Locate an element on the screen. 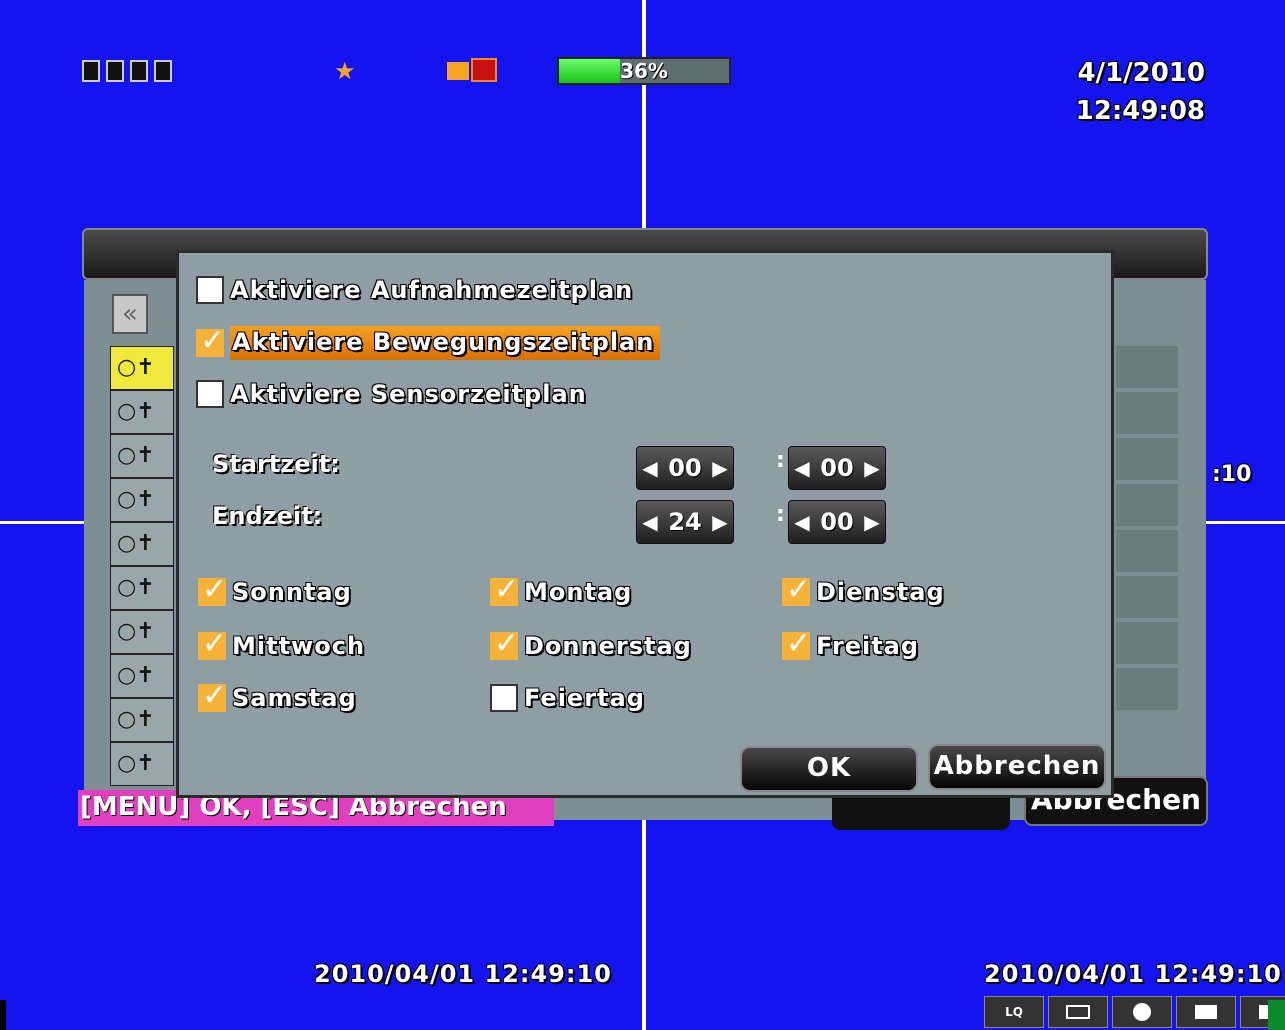 This screenshot has width=1285, height=1030. day-label: Sonntag is located at coordinates (292, 592).